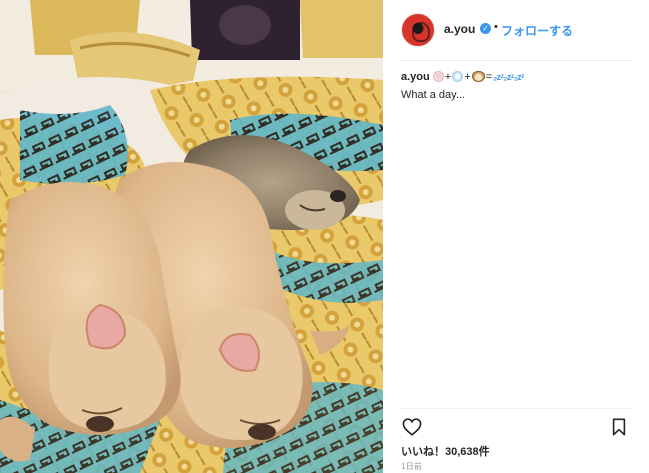  What do you see at coordinates (438, 76) in the screenshot?
I see `cherry-blossom-emoji` at bounding box center [438, 76].